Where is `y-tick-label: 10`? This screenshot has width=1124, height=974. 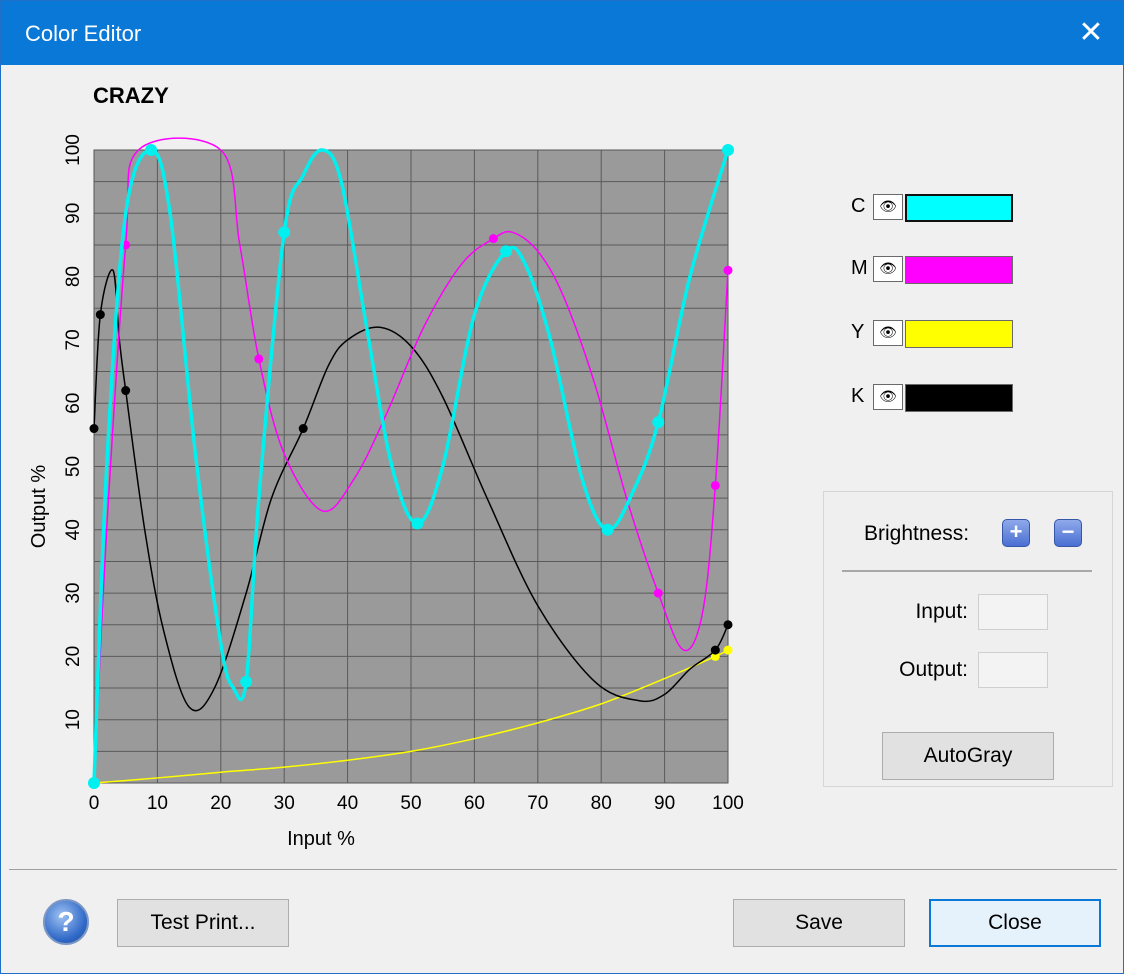 y-tick-label: 10 is located at coordinates (73, 719).